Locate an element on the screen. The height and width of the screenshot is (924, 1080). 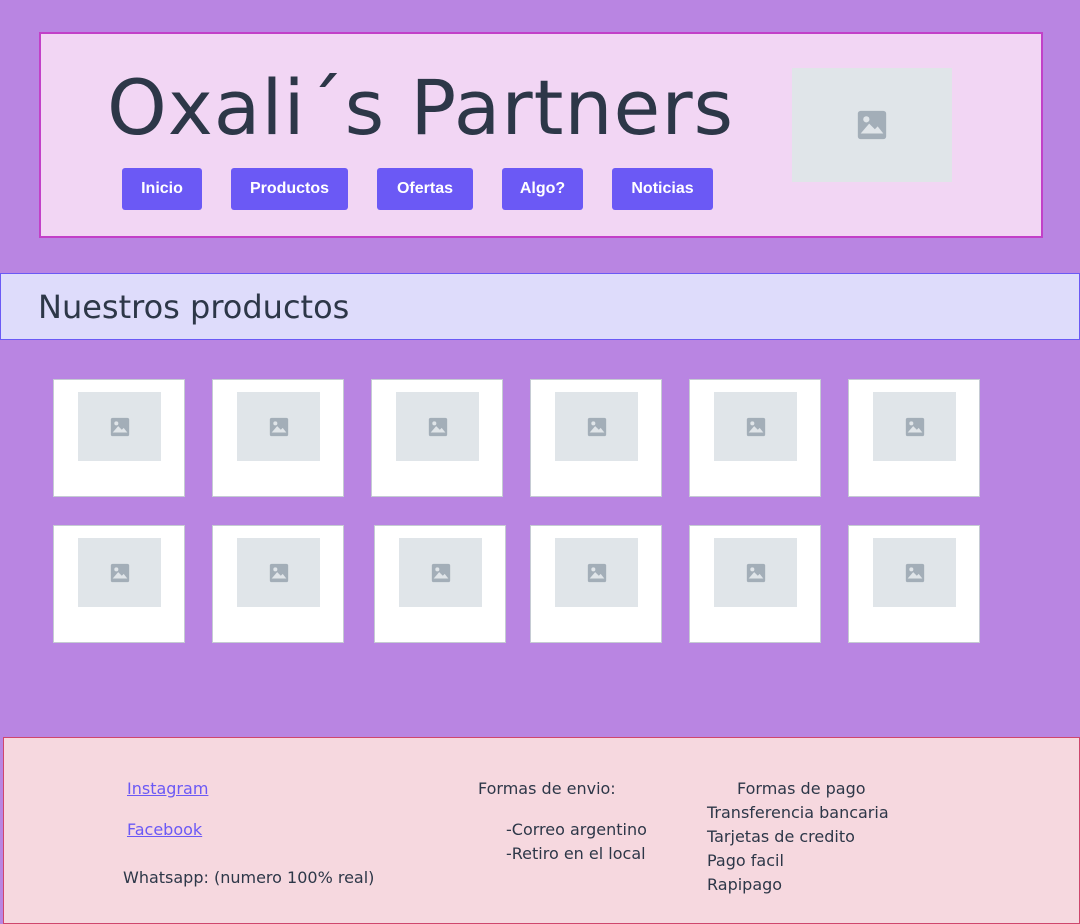
shipping-item: -Retiro en el local is located at coordinates (576, 853).